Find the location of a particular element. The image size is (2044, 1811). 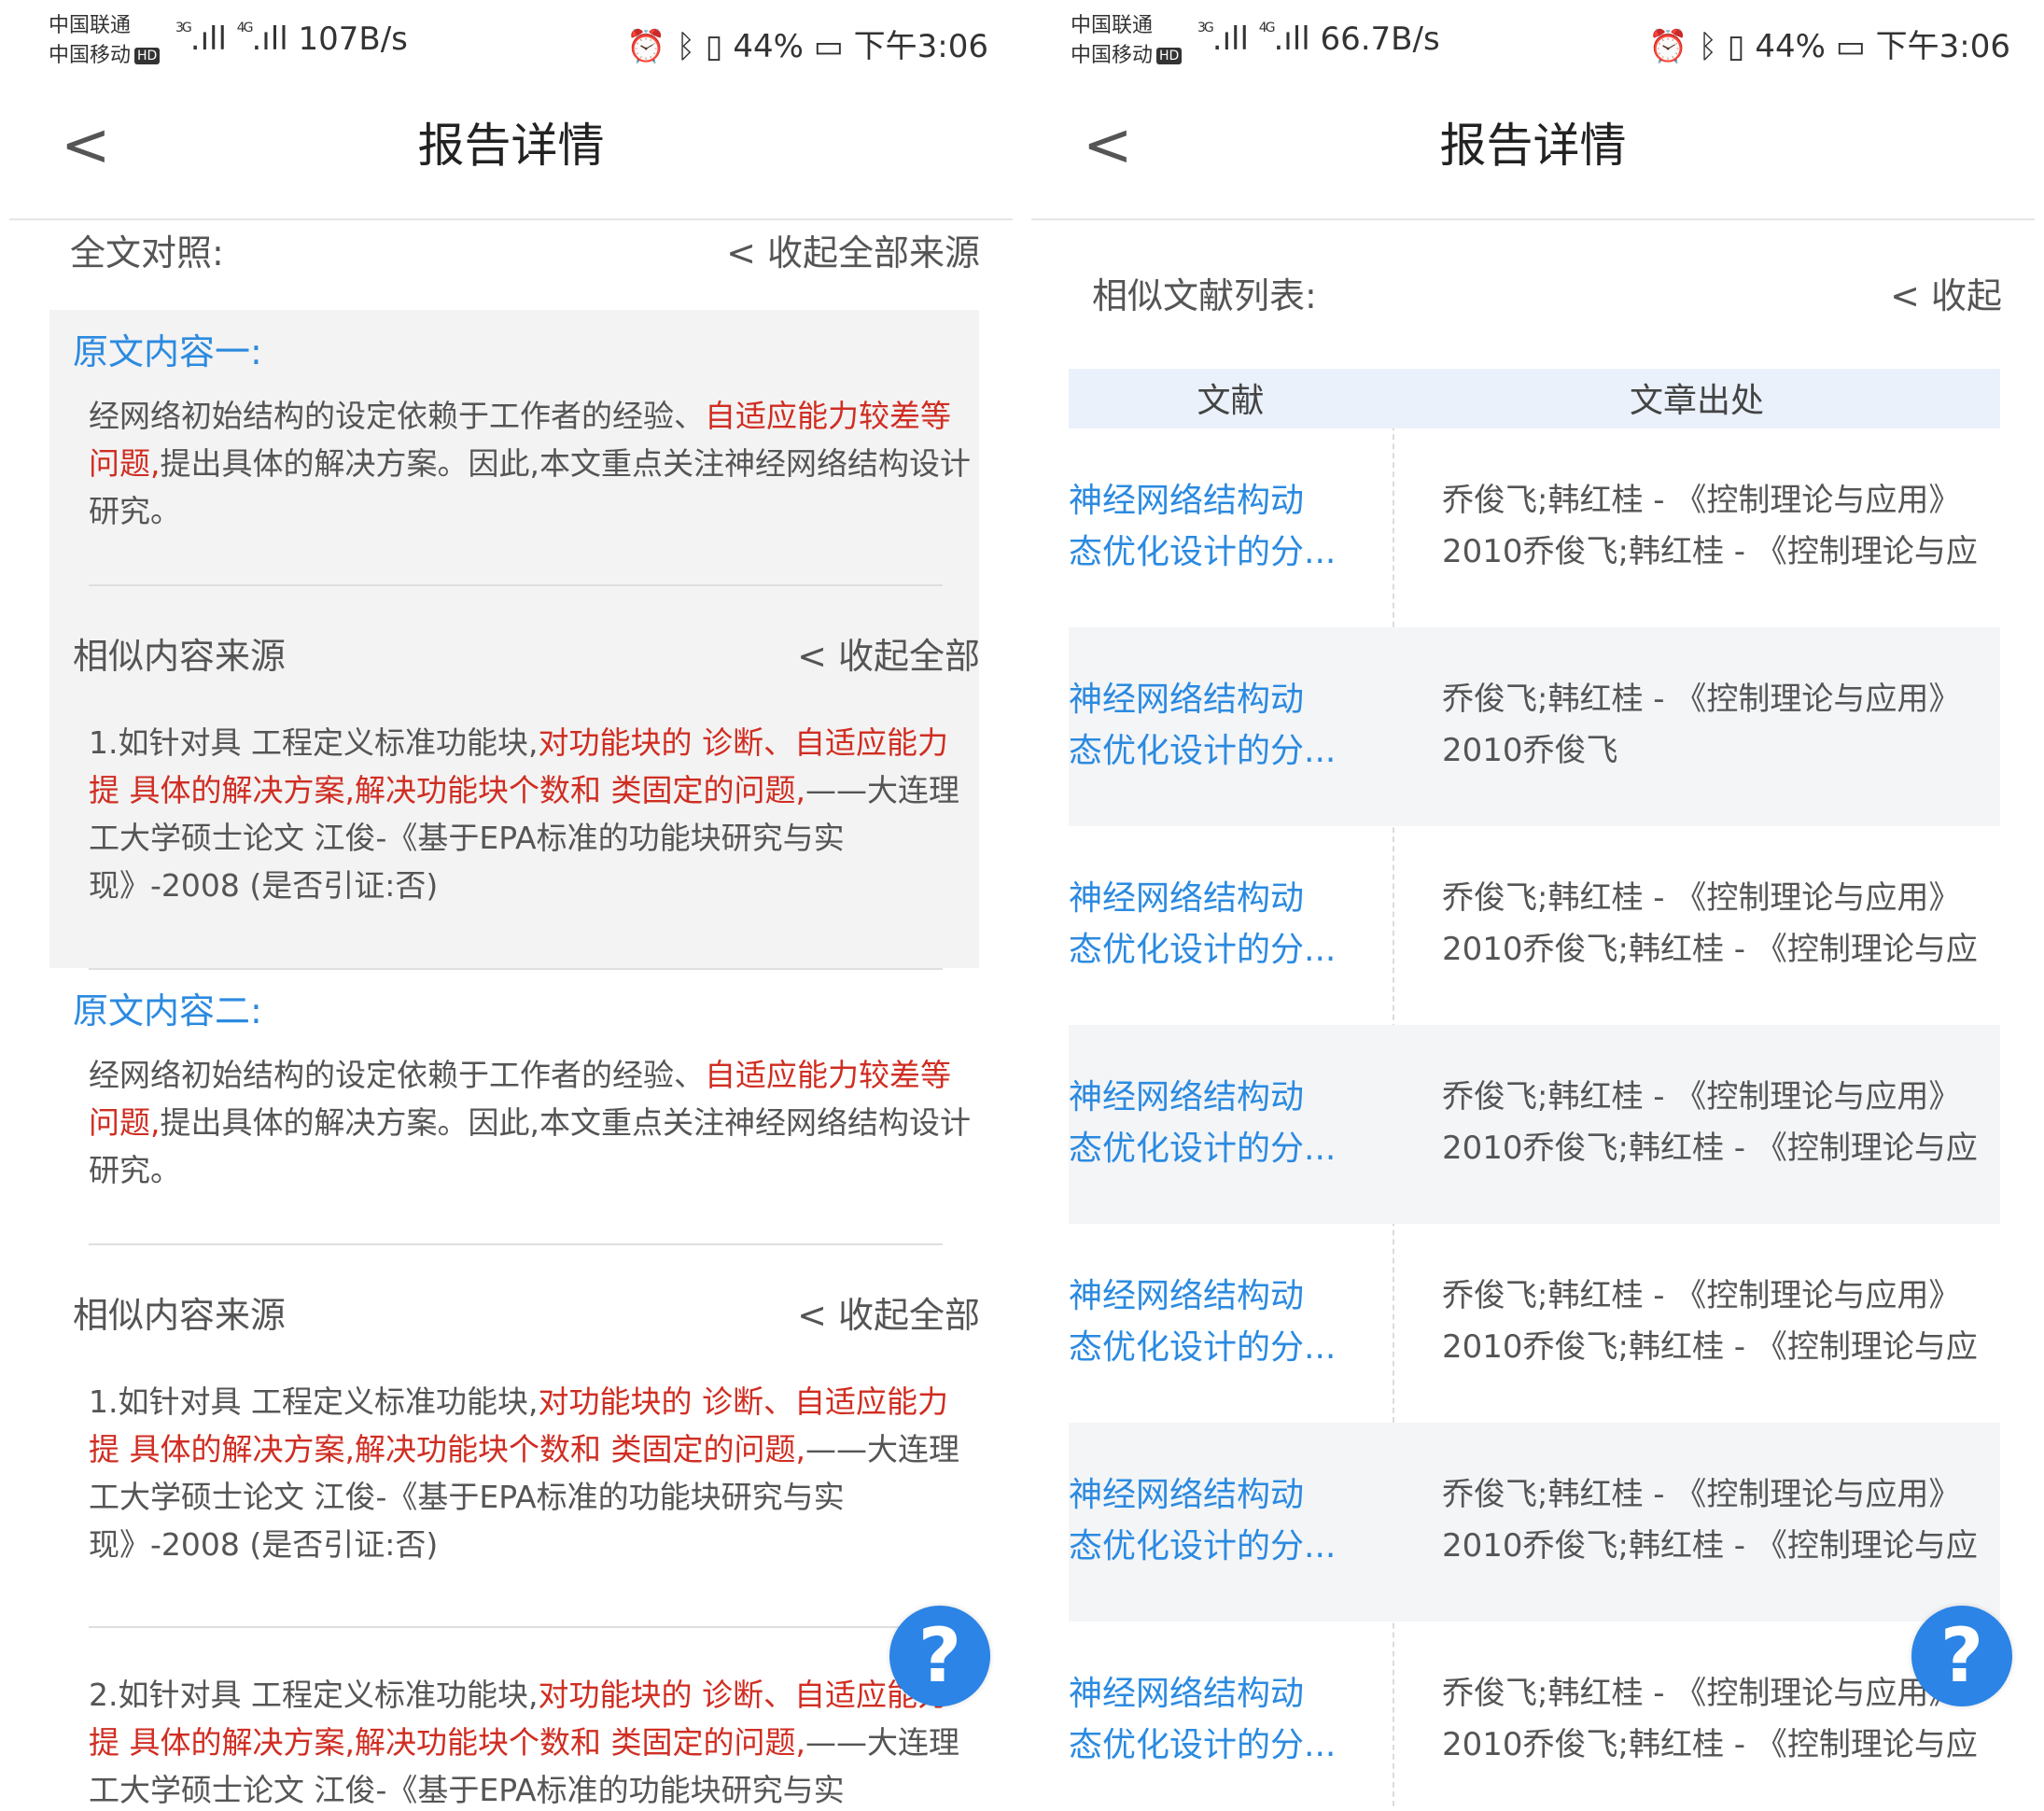

similar-sources-header-1: 相似内容来源 < 收起全部 is located at coordinates (526, 653).